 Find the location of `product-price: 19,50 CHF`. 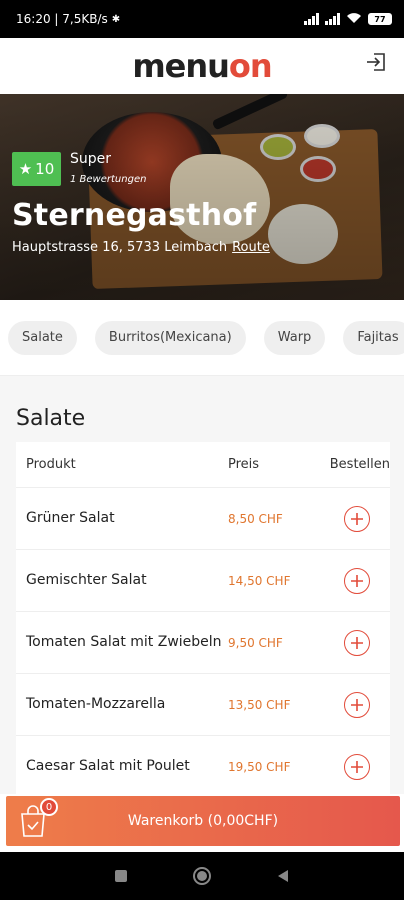

product-price: 19,50 CHF is located at coordinates (259, 766).